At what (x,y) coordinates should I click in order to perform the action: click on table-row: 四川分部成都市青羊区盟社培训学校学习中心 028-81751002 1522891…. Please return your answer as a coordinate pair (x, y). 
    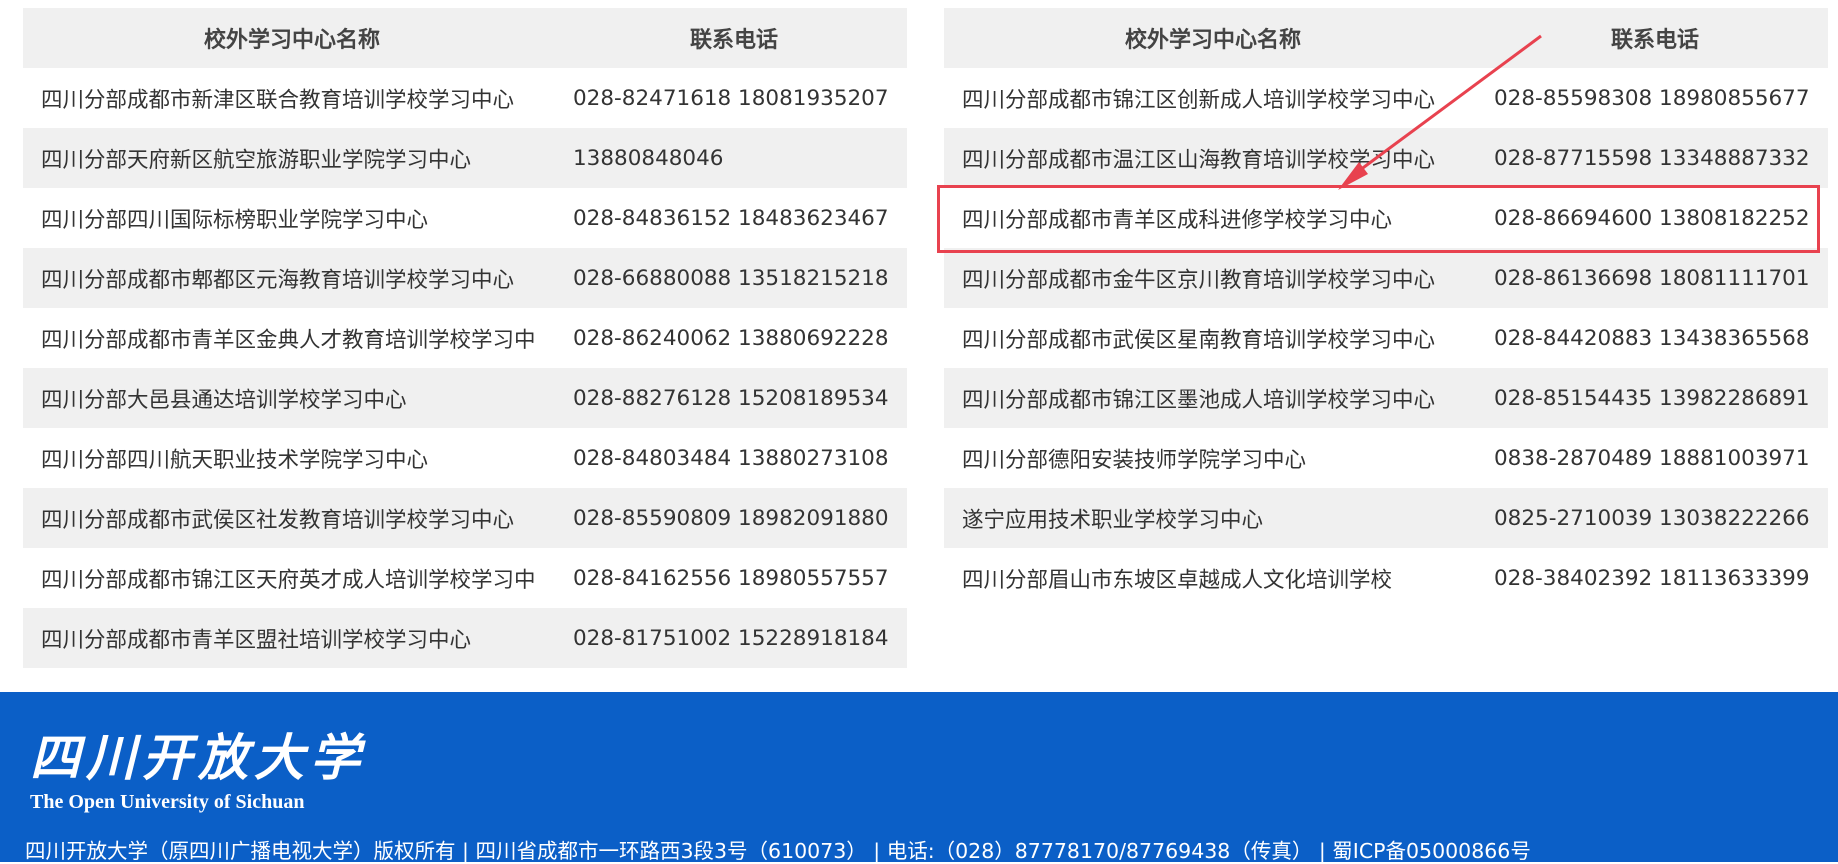
    Looking at the image, I should click on (465, 638).